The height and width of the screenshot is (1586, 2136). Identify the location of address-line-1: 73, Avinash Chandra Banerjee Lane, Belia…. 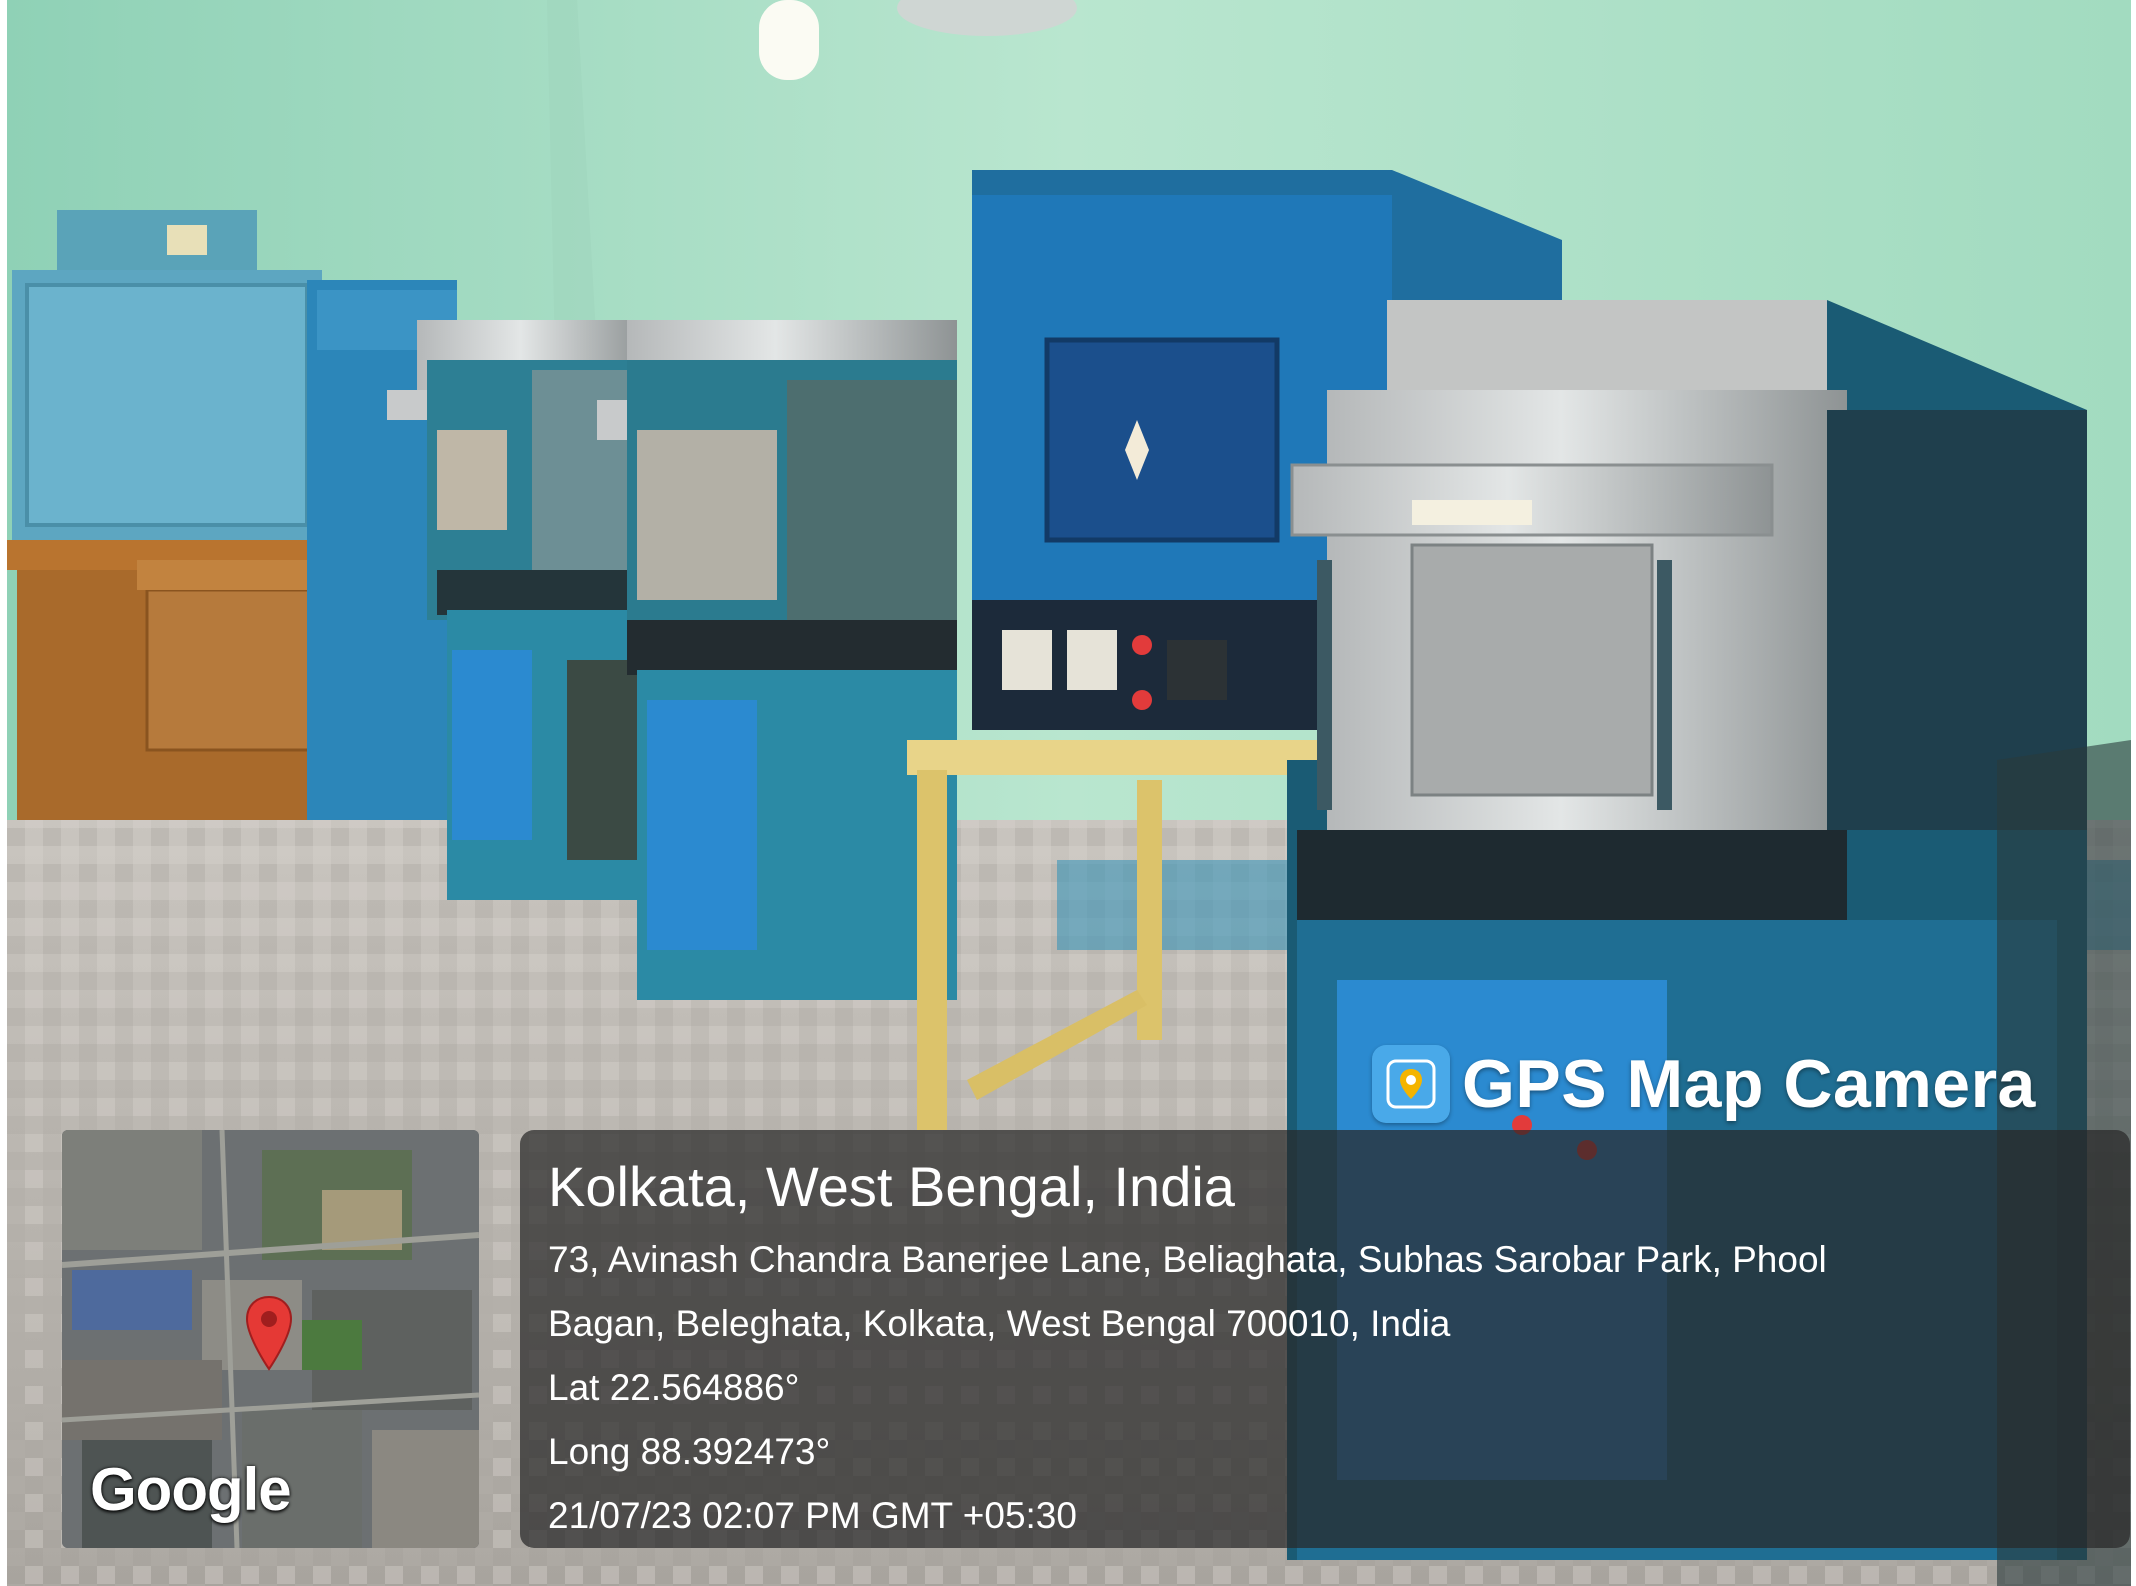
(1187, 1259).